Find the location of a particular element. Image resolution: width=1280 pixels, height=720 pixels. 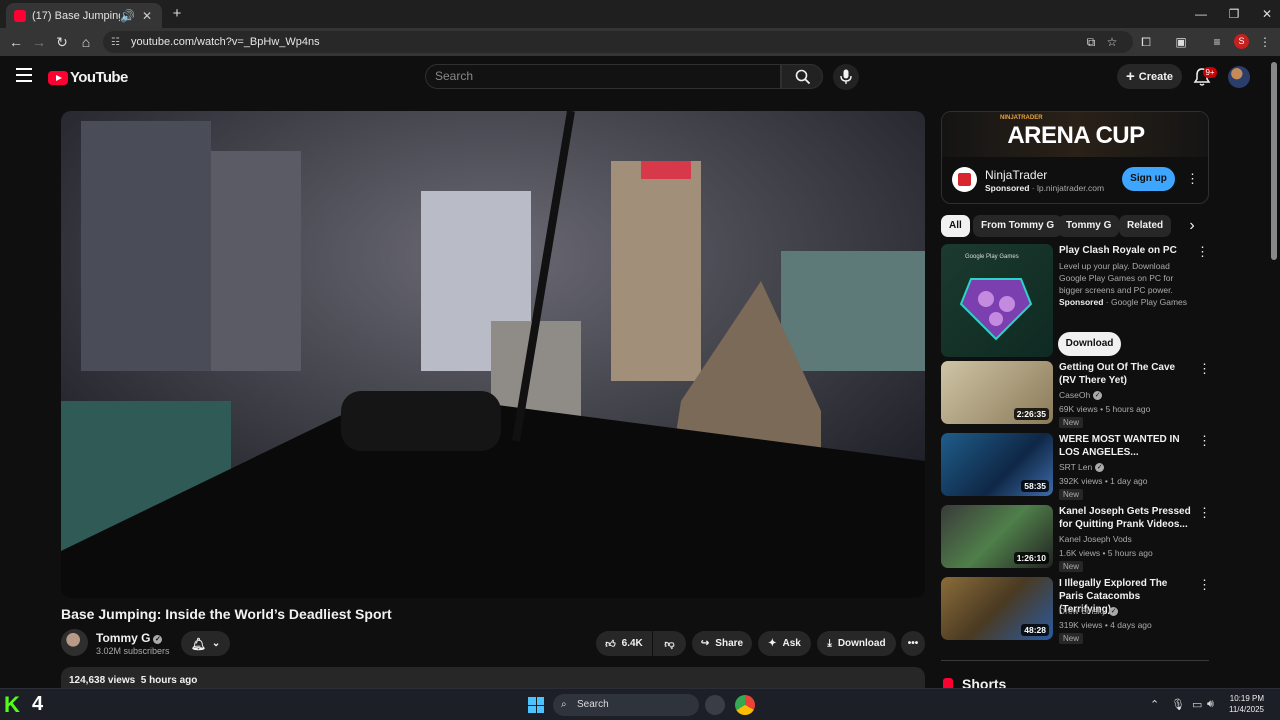

youtube-favicon-icon is located at coordinates (20, 15).